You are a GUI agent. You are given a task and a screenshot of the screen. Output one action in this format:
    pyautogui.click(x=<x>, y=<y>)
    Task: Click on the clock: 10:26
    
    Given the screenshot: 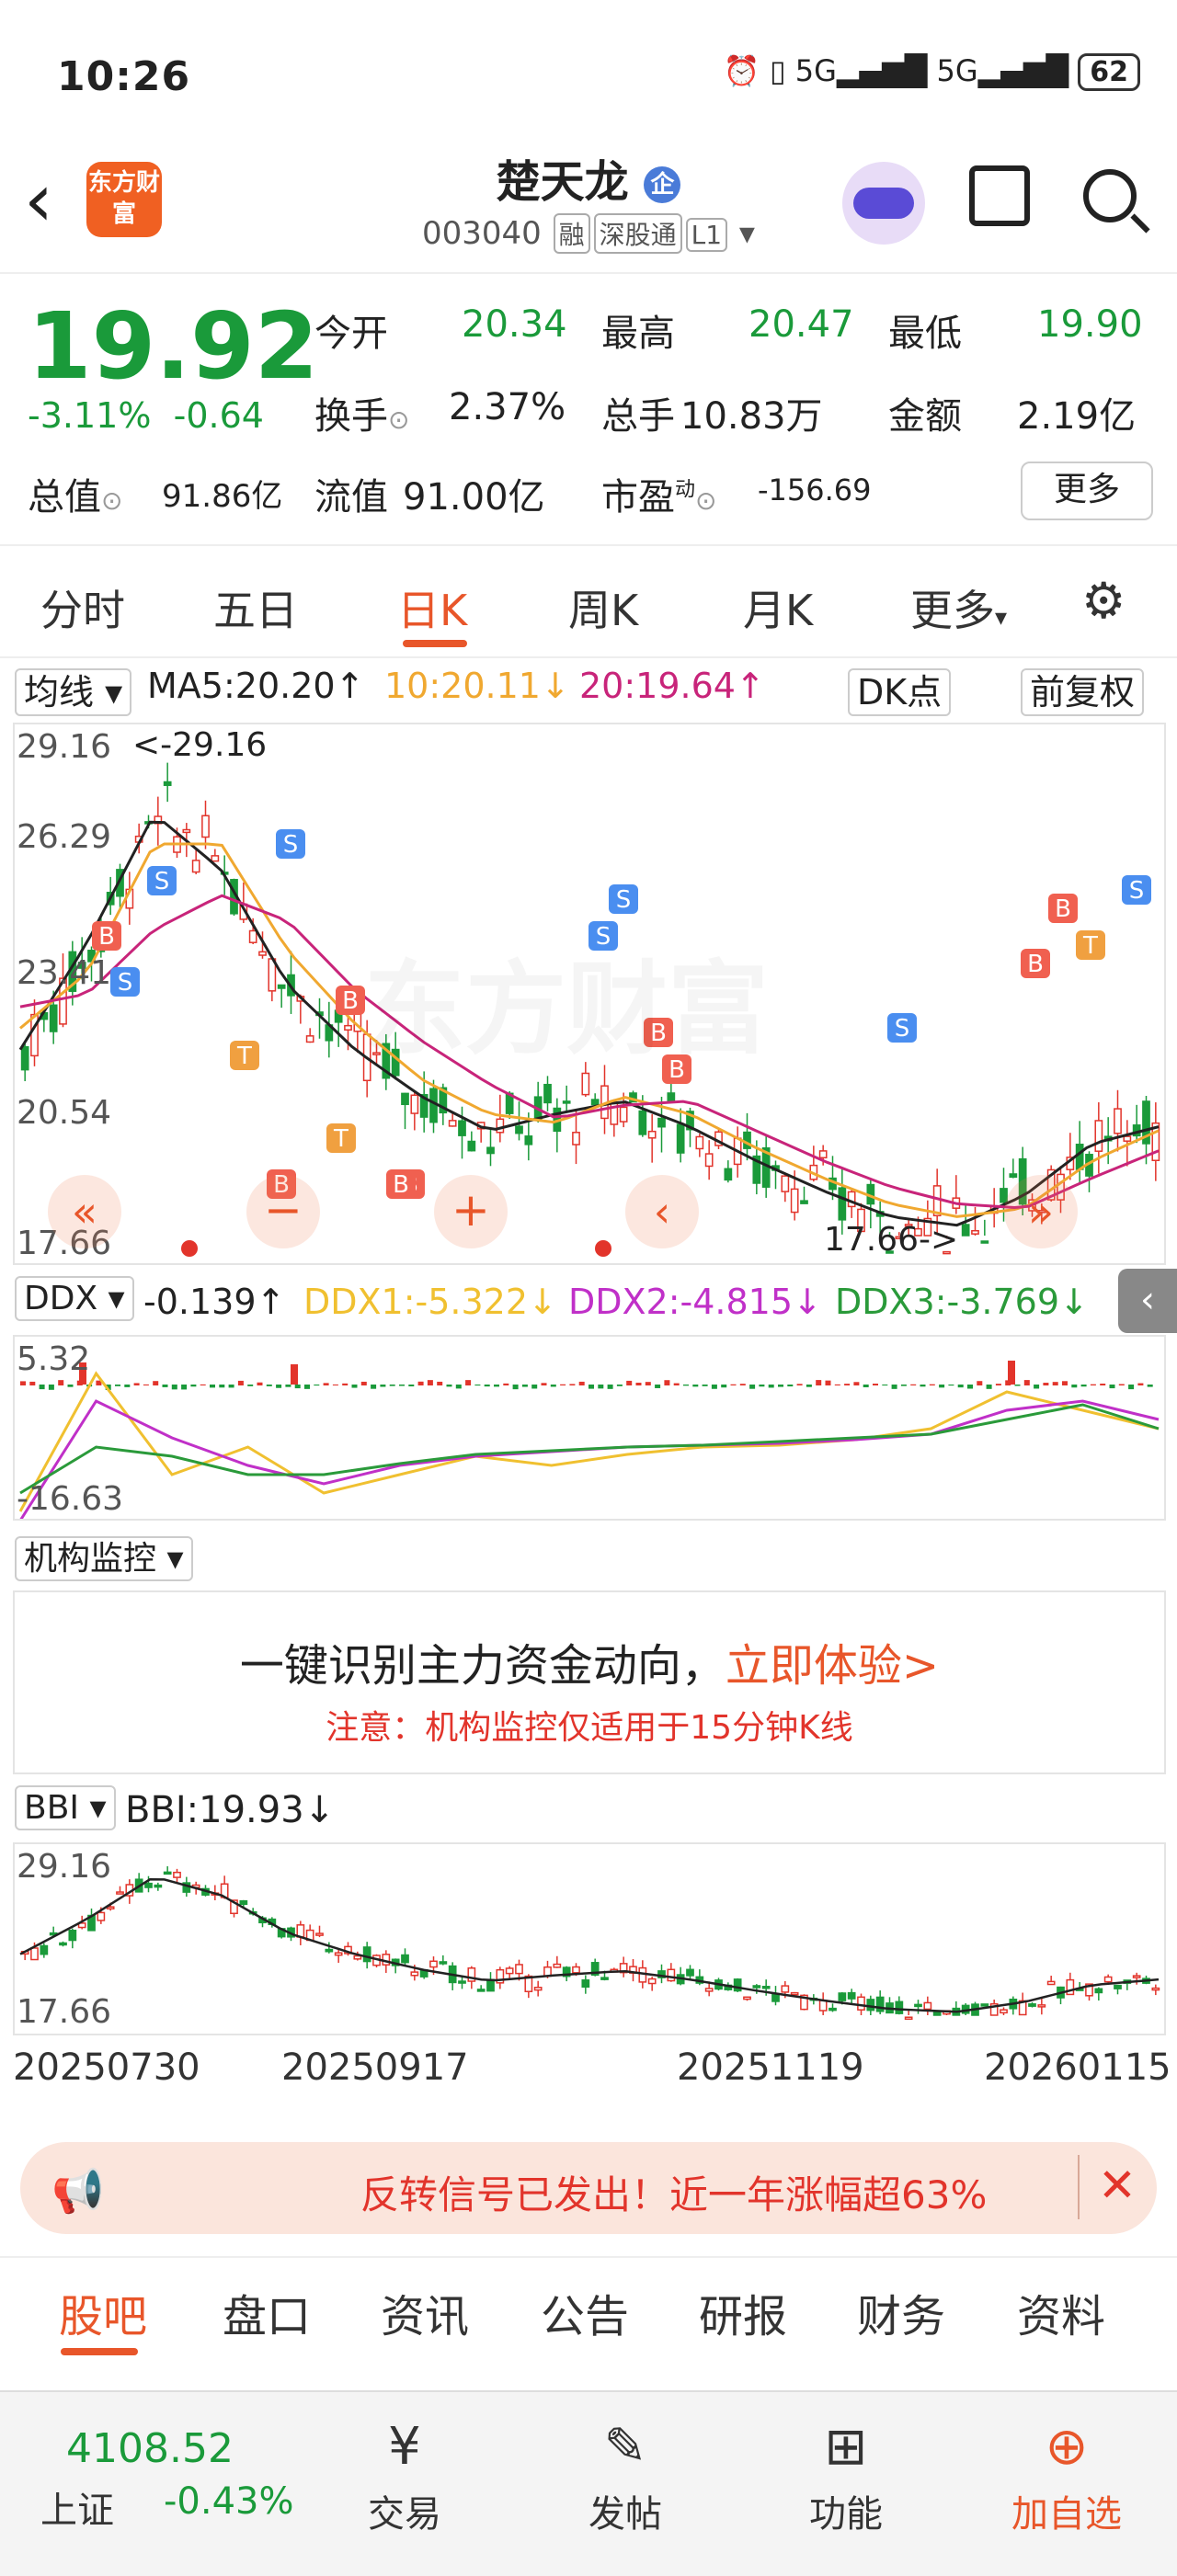 What is the action you would take?
    pyautogui.click(x=124, y=76)
    